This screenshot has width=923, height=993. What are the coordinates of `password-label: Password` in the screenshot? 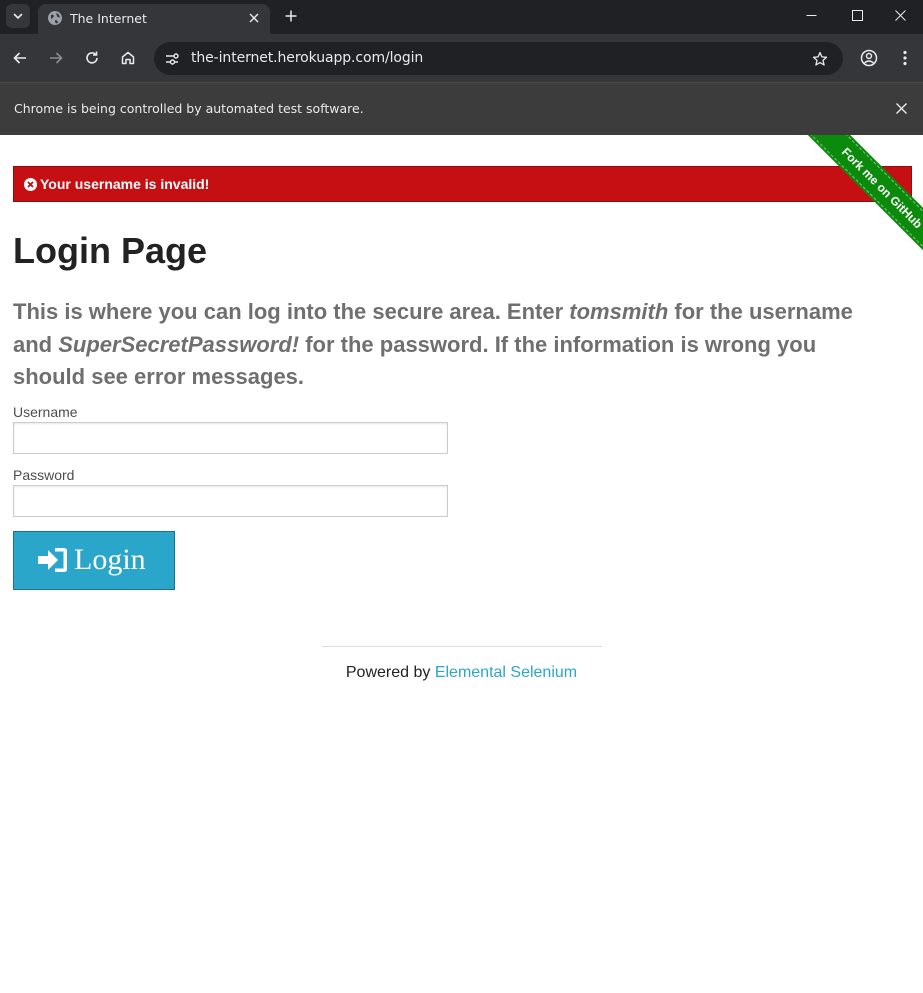 It's located at (44, 475).